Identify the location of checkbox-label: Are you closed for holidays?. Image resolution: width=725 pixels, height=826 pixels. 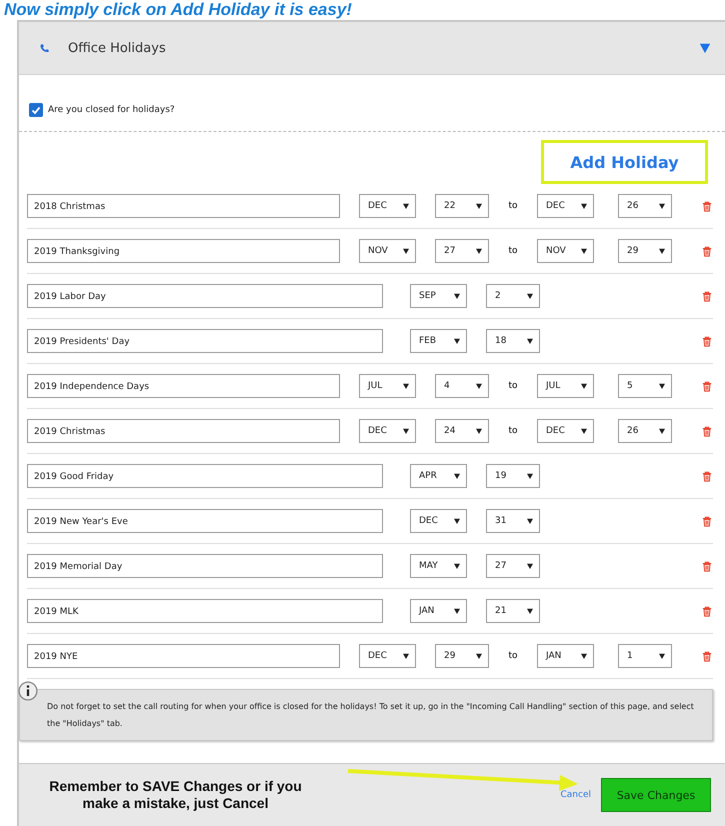
(111, 110).